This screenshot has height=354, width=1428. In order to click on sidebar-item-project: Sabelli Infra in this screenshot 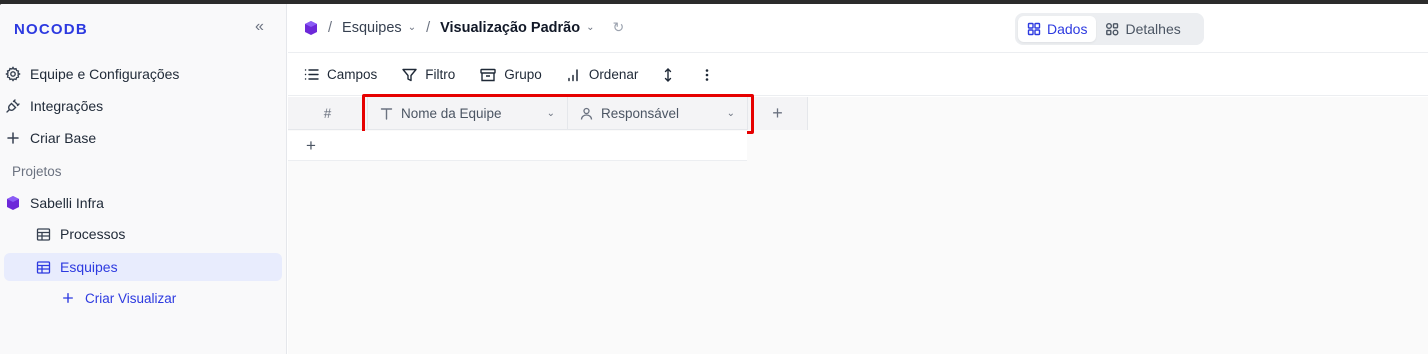, I will do `click(143, 203)`.